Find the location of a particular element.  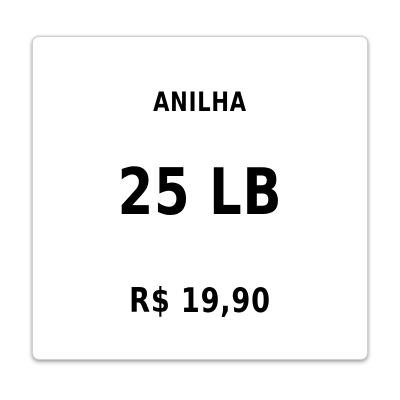

product-price: R$ 19,90 is located at coordinates (200, 301).